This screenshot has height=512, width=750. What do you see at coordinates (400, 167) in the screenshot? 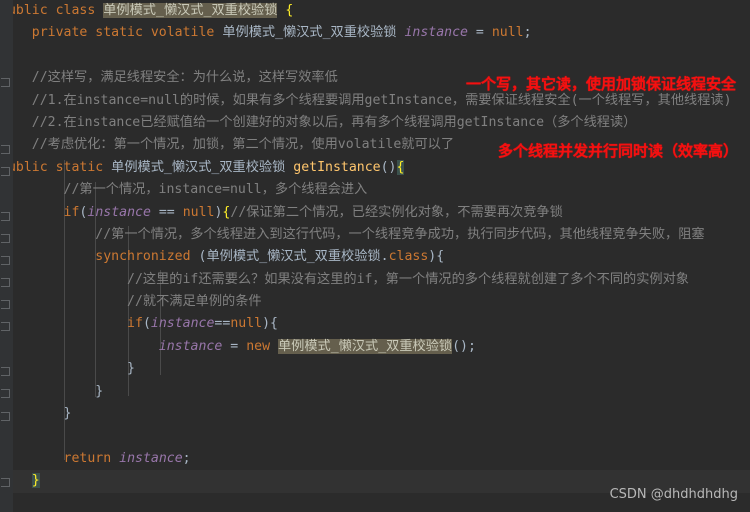
I see `matched-open-brace: {` at bounding box center [400, 167].